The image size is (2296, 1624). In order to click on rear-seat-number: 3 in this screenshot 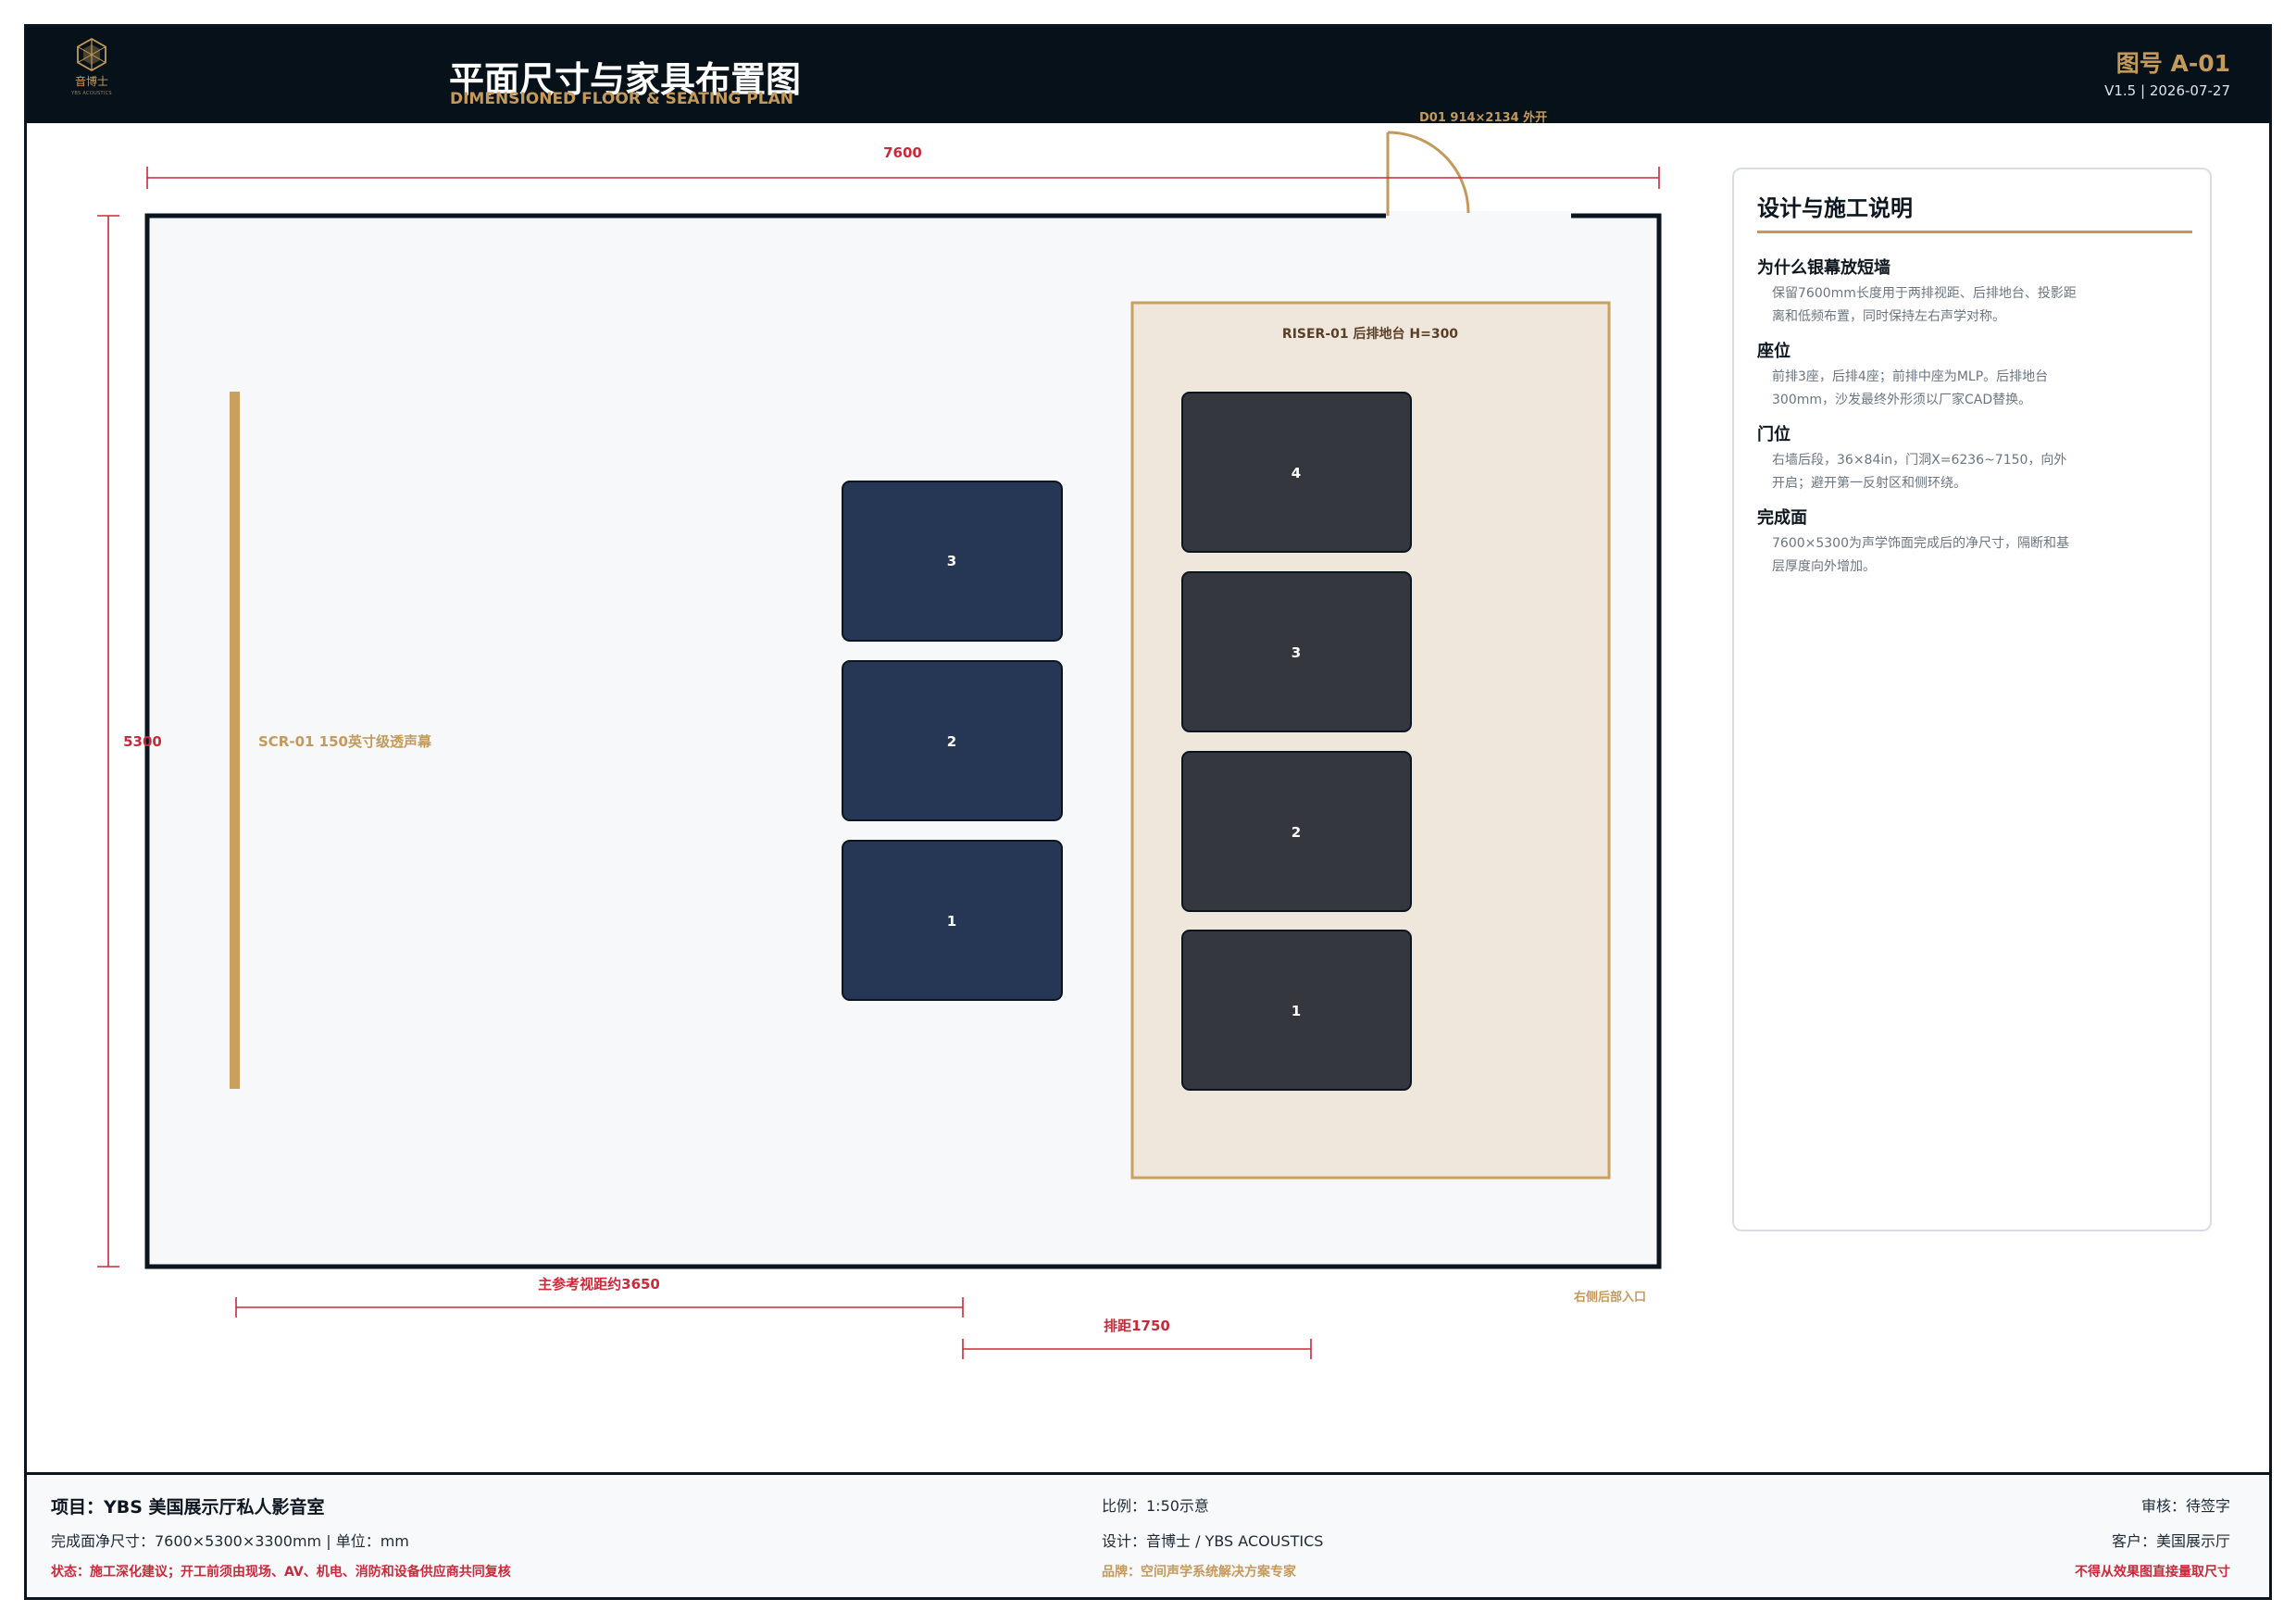, I will do `click(1296, 652)`.